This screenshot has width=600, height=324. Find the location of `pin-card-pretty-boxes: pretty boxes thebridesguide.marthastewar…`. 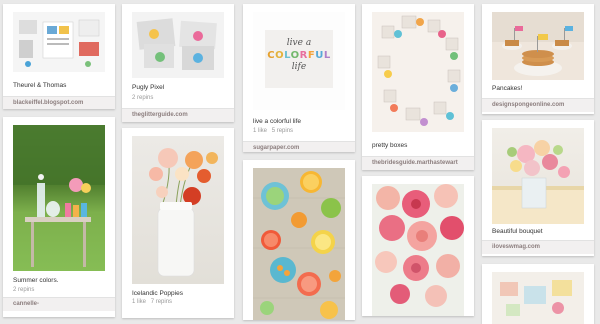

pin-card-pretty-boxes: pretty boxes thebridesguide.marthastewar… is located at coordinates (418, 87).